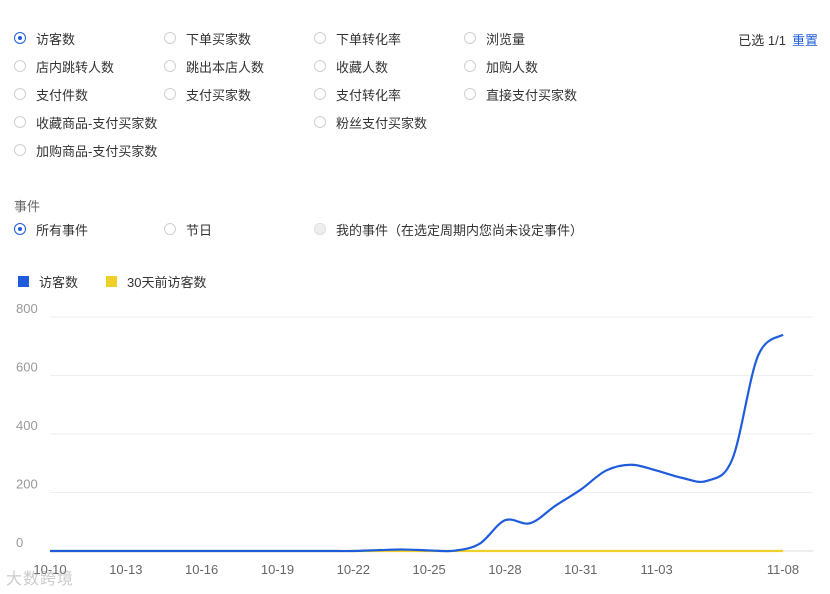  Describe the element at coordinates (656, 569) in the screenshot. I see `x-tick-label: 11-03` at that location.